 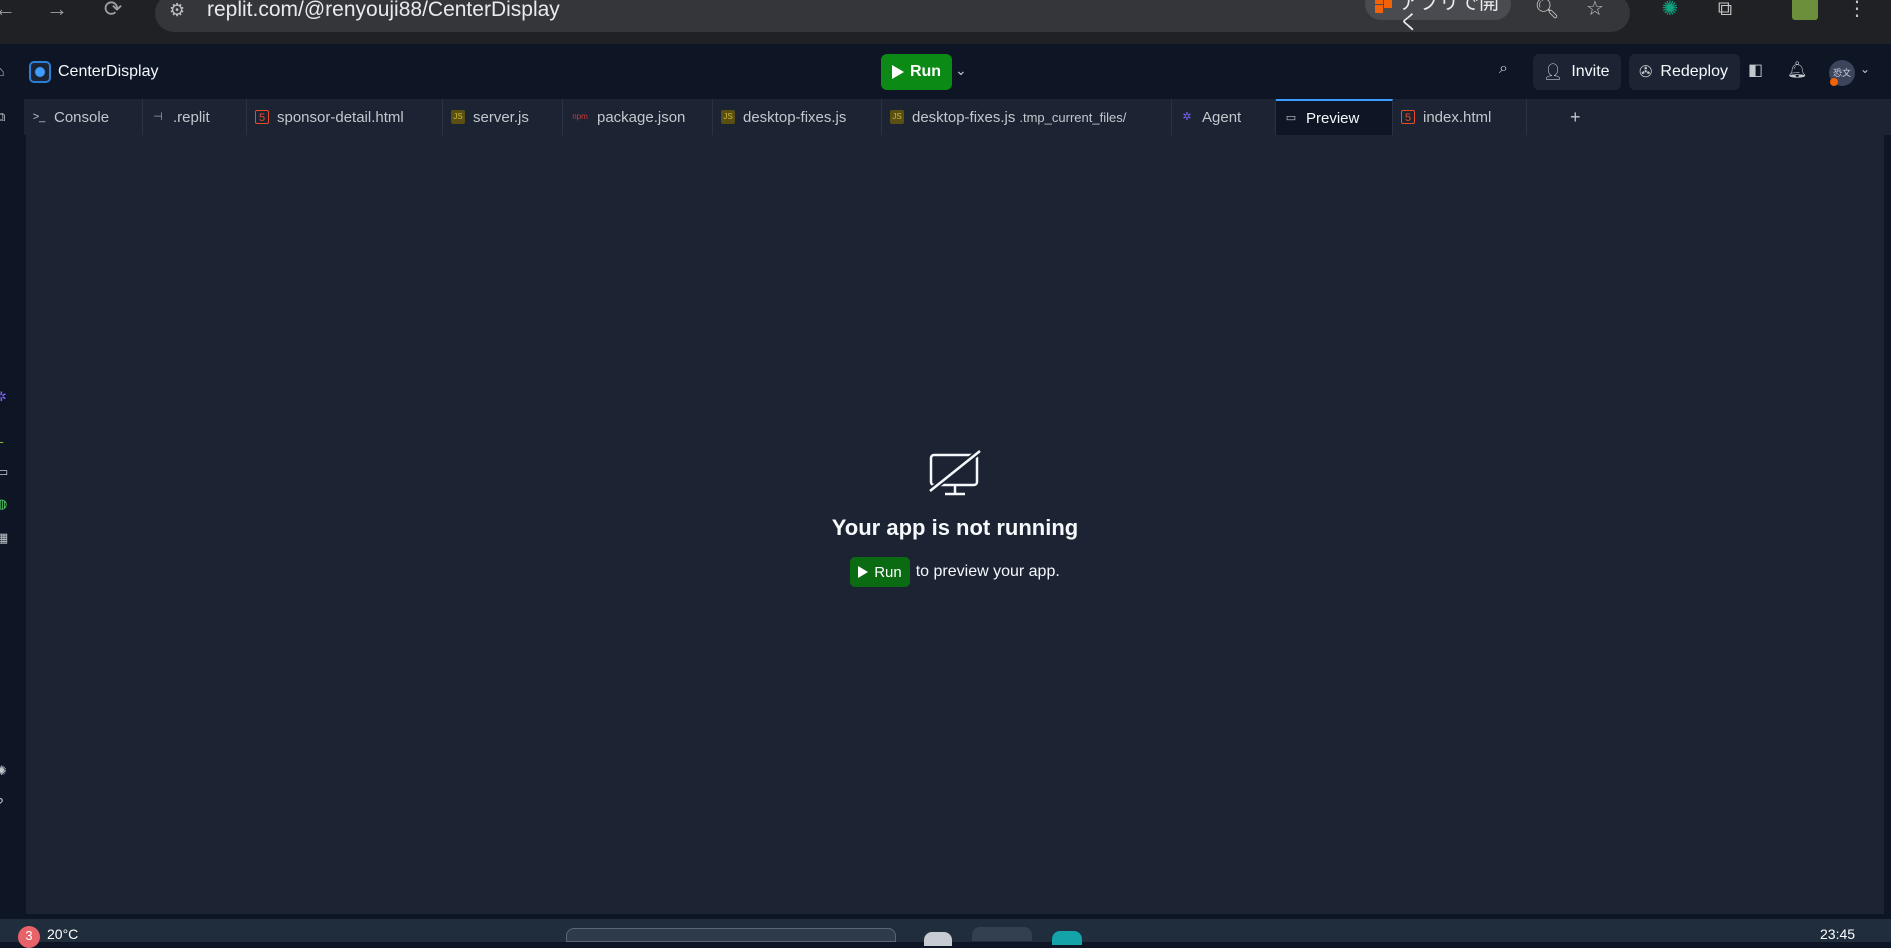 I want to click on preview-run-label: Run, so click(x=888, y=572).